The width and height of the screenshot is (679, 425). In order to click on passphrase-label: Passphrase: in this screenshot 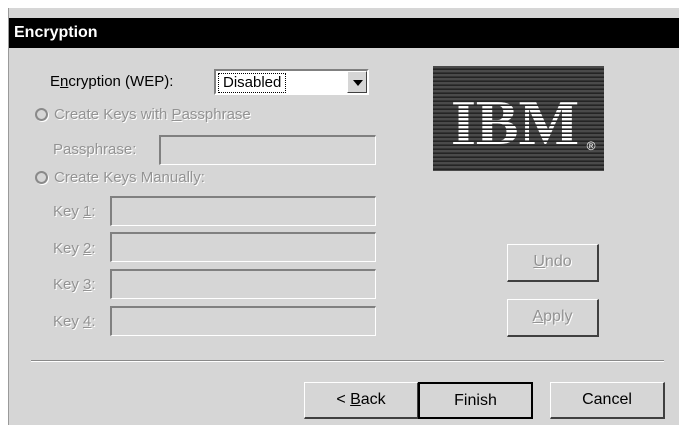, I will do `click(95, 149)`.